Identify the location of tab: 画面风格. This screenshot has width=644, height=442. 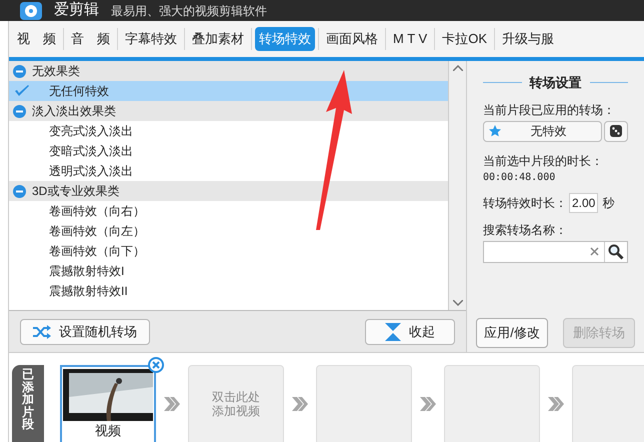
(352, 39).